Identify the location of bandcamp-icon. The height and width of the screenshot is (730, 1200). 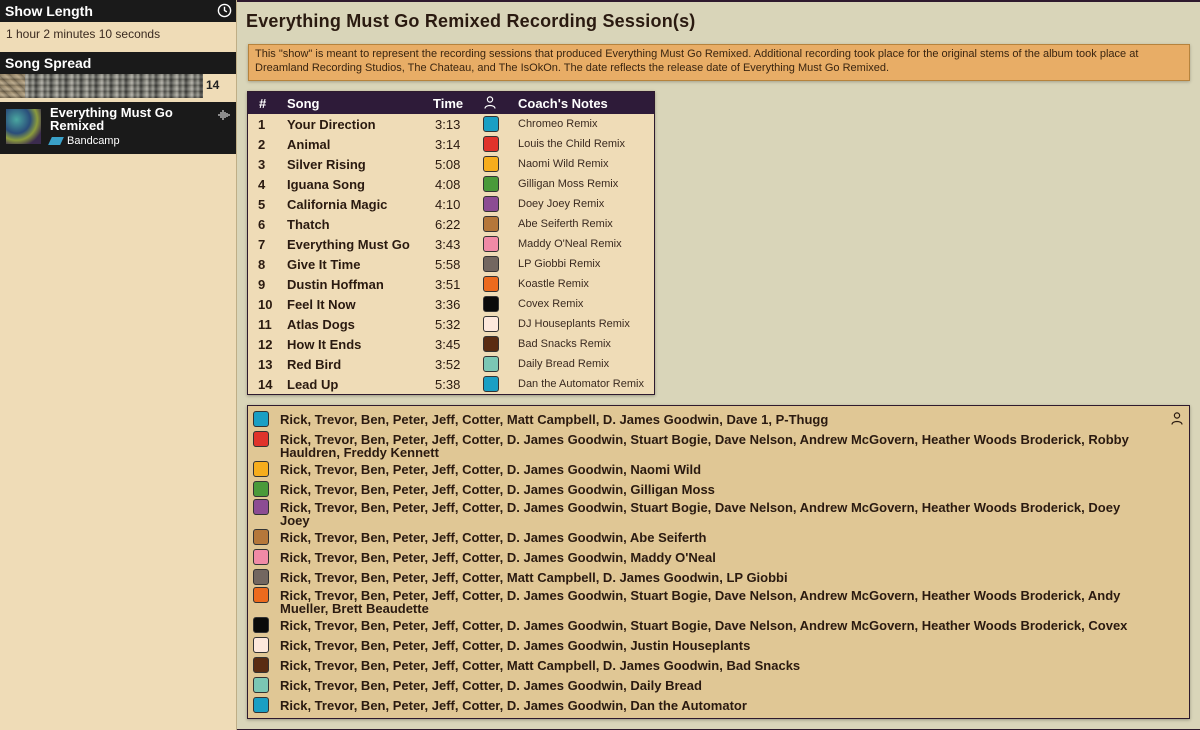
(56, 141).